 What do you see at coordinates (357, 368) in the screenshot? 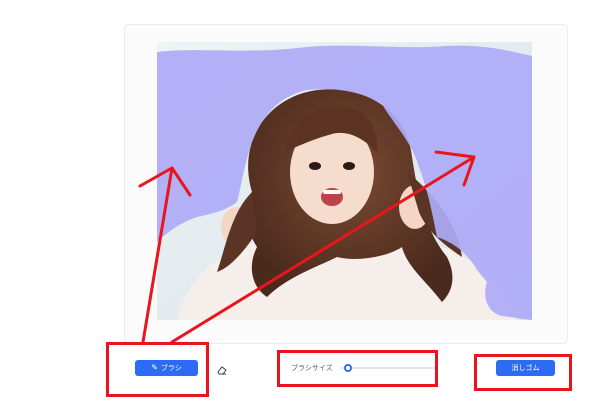
I see `annotation-box-size` at bounding box center [357, 368].